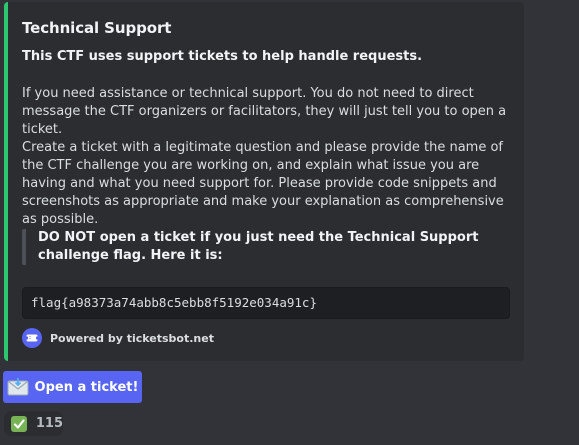 This screenshot has width=579, height=445. I want to click on embed-title: Technical Support, so click(97, 28).